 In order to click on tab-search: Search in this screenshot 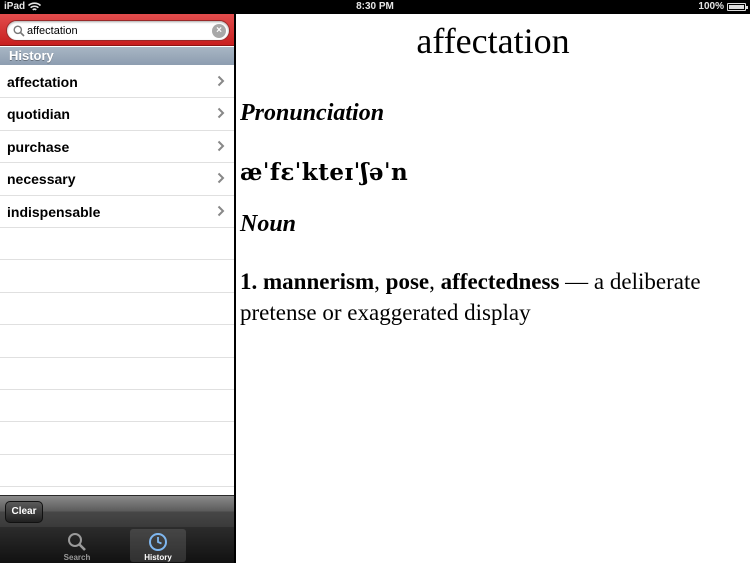, I will do `click(77, 545)`.